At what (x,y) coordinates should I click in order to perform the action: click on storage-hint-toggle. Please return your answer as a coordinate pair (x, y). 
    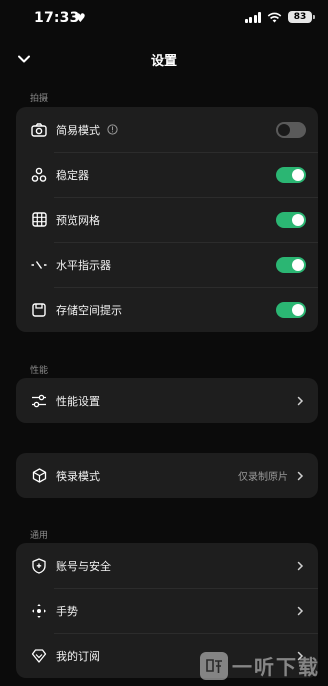
    Looking at the image, I should click on (291, 309).